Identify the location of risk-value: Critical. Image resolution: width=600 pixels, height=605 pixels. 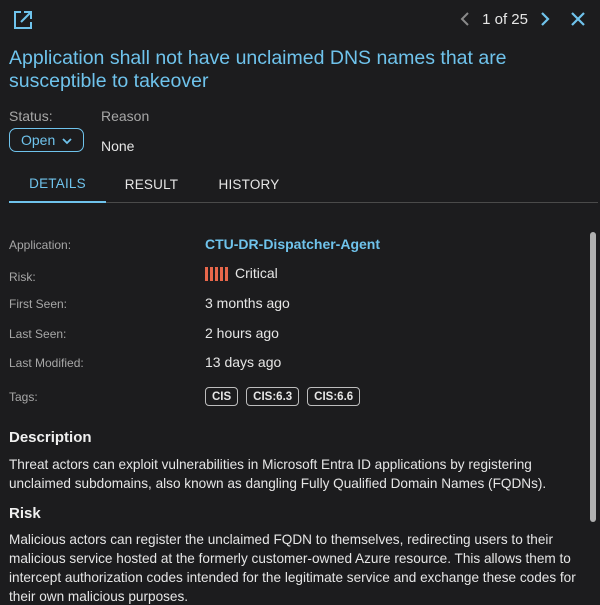
(241, 273).